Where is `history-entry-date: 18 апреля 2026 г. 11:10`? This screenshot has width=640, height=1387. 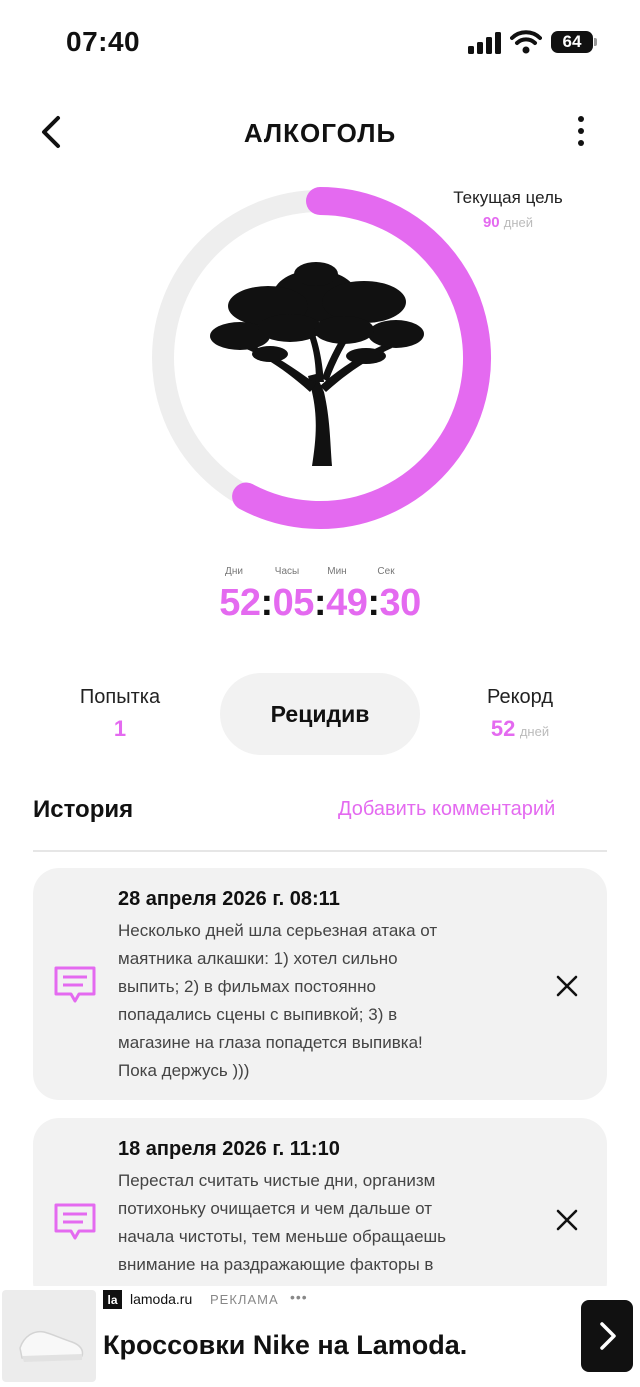
history-entry-date: 18 апреля 2026 г. 11:10 is located at coordinates (229, 1149).